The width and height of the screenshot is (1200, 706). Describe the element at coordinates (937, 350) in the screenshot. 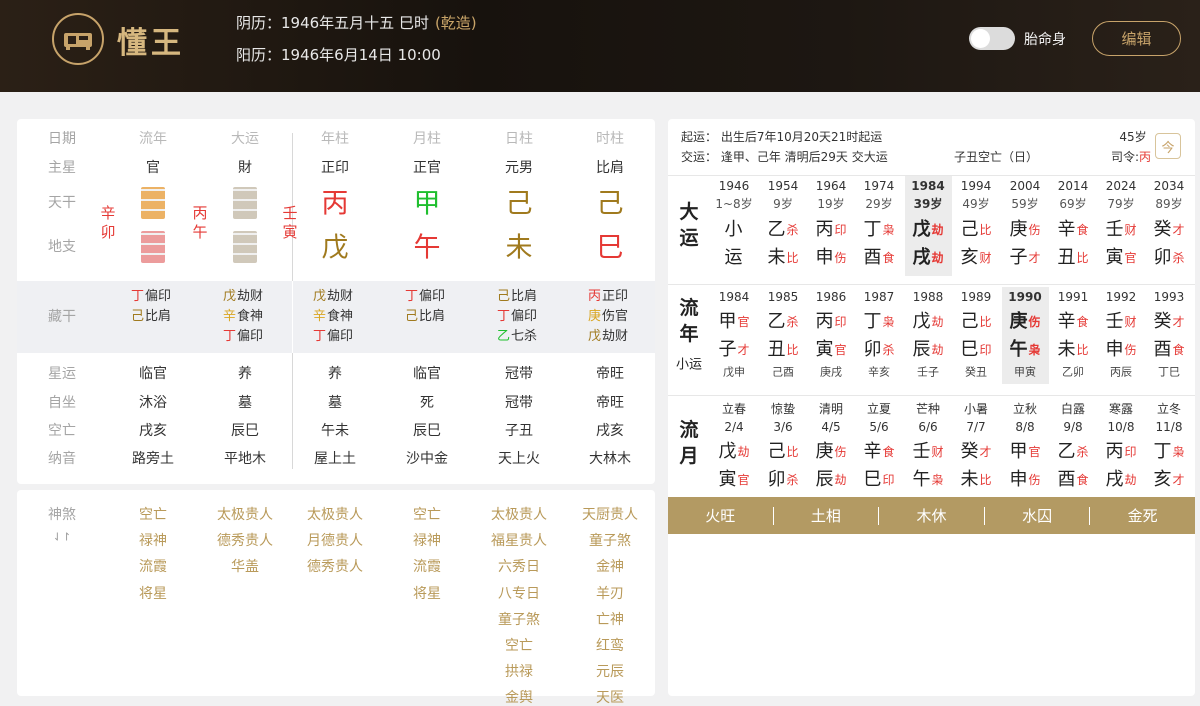

I see `liunian-branch-god: 劫` at that location.